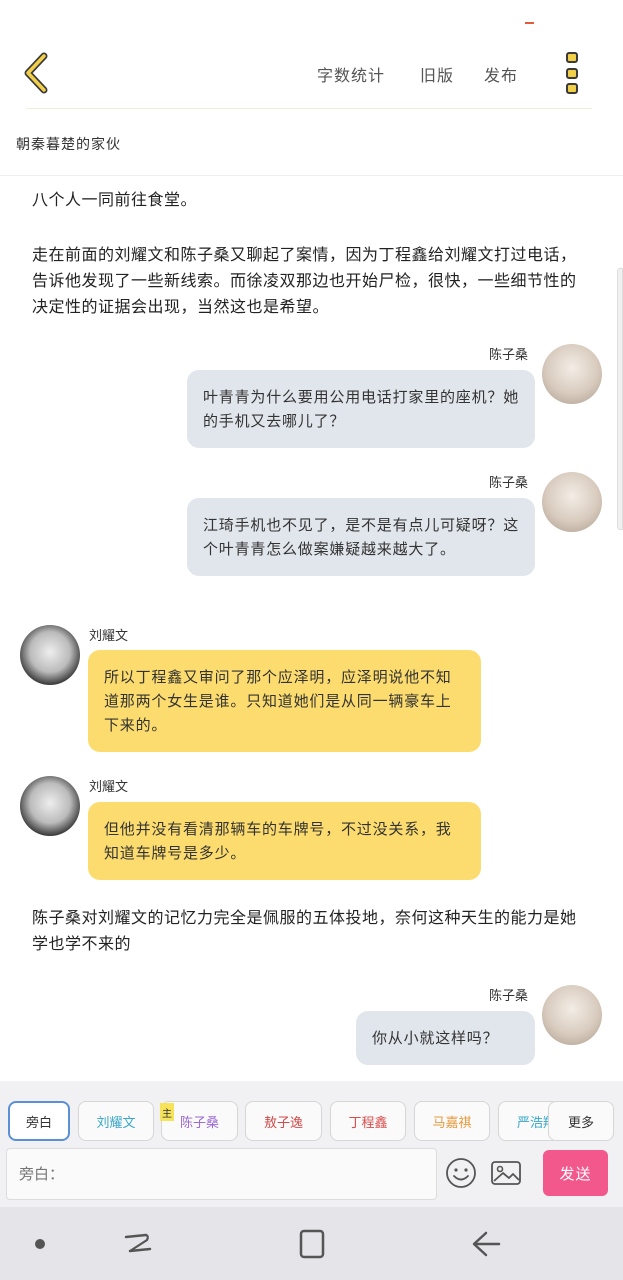 The height and width of the screenshot is (1280, 623). Describe the element at coordinates (452, 1121) in the screenshot. I see `character-chip: 马嘉祺` at that location.